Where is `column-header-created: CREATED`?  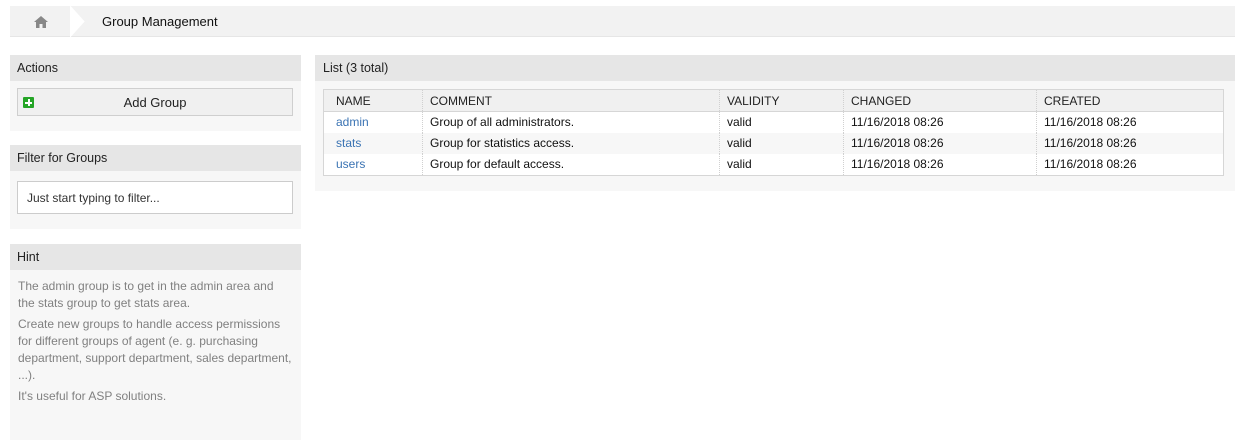
column-header-created: CREATED is located at coordinates (1129, 100).